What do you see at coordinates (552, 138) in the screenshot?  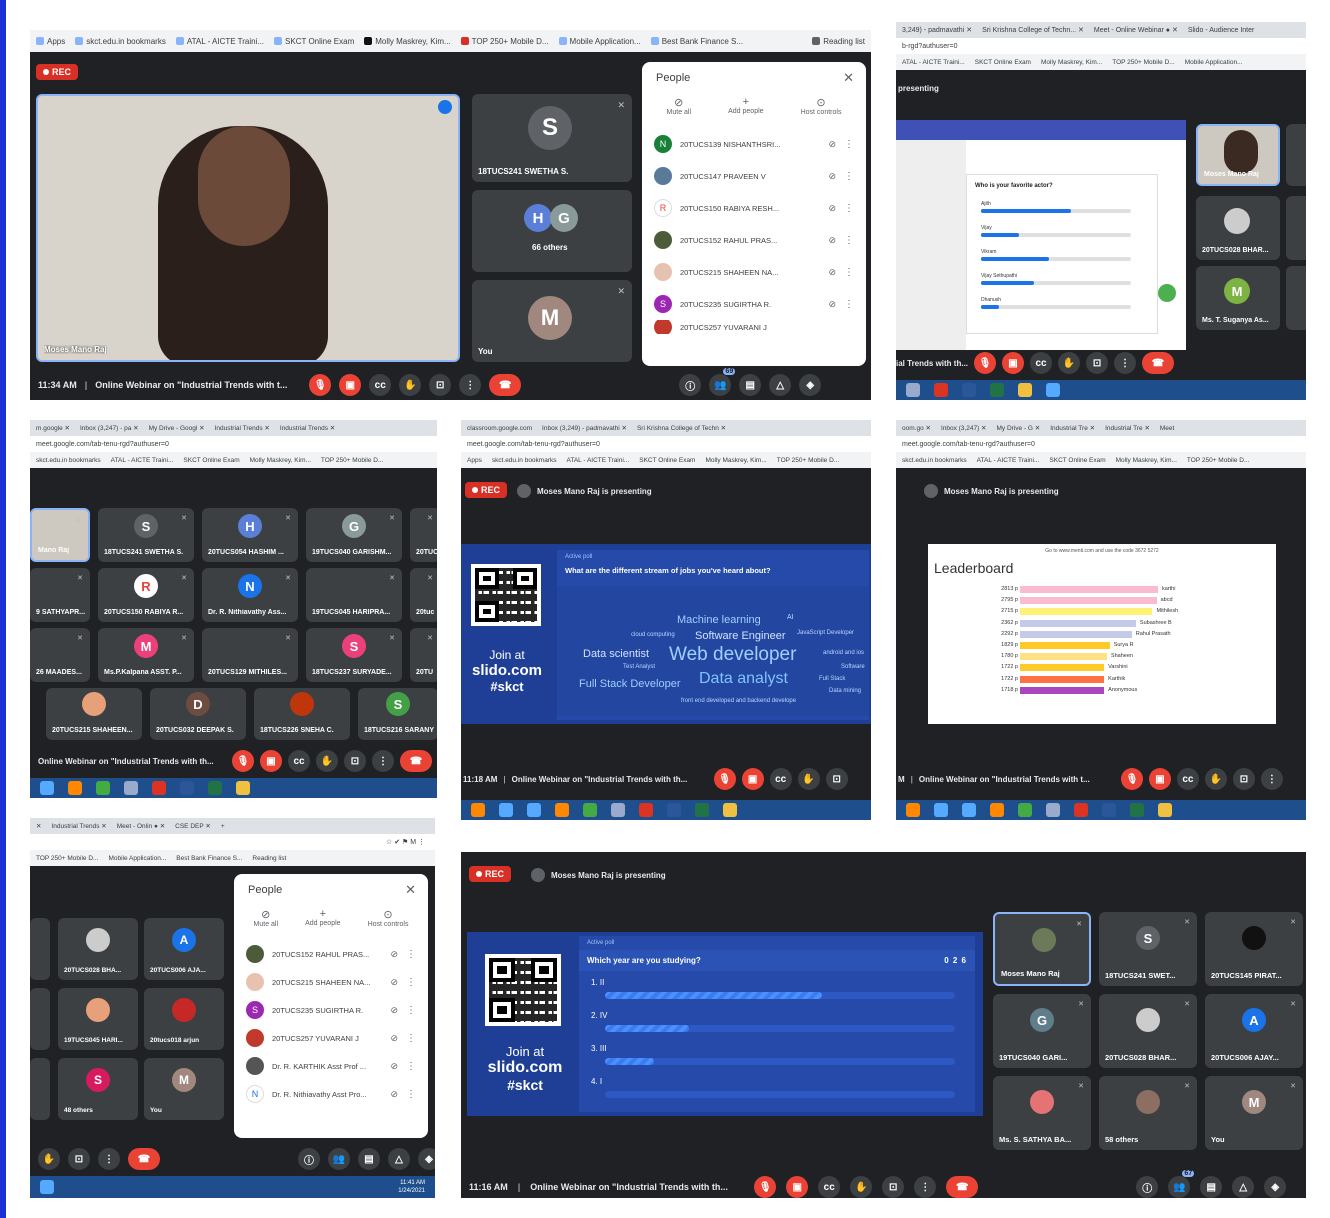 I see `participant-tile-swetha: S 18TUCS241 SWETHA S. ✕` at bounding box center [552, 138].